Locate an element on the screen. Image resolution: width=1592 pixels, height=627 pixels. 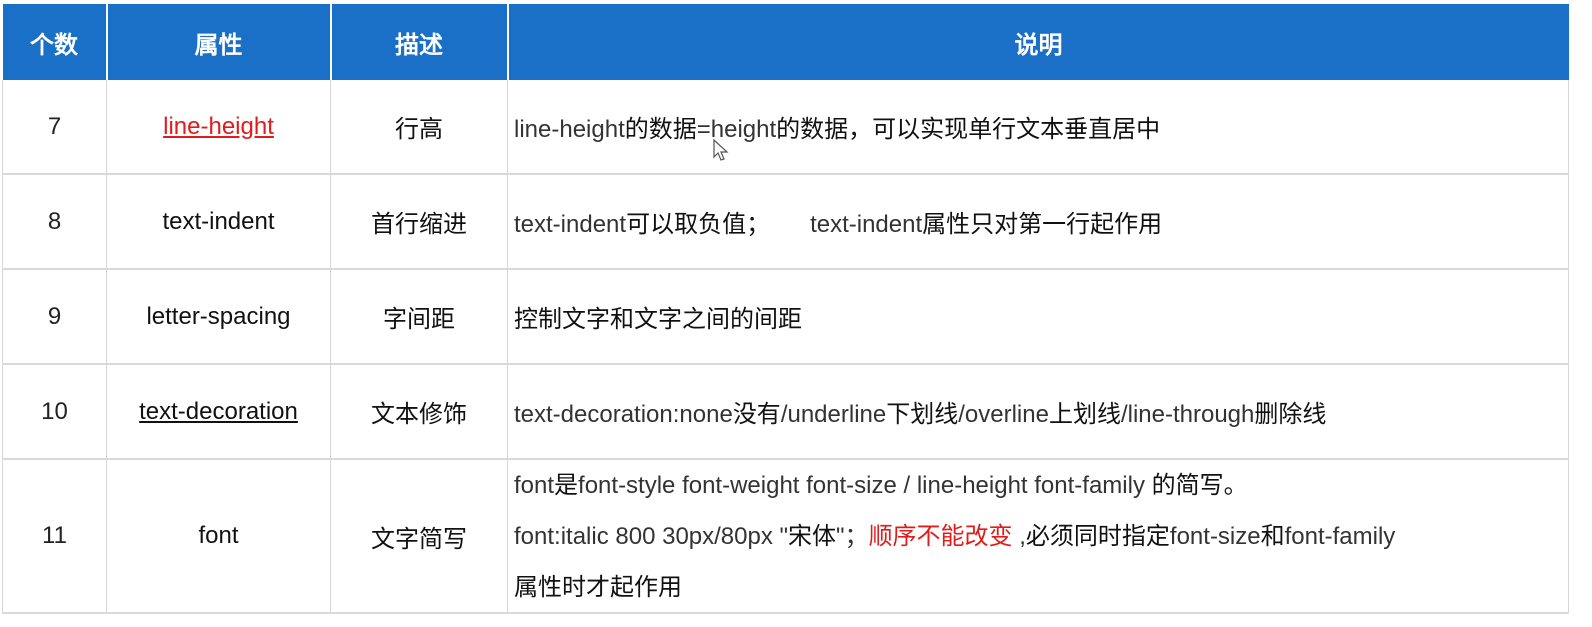
row-number: 11 is located at coordinates (54, 536).